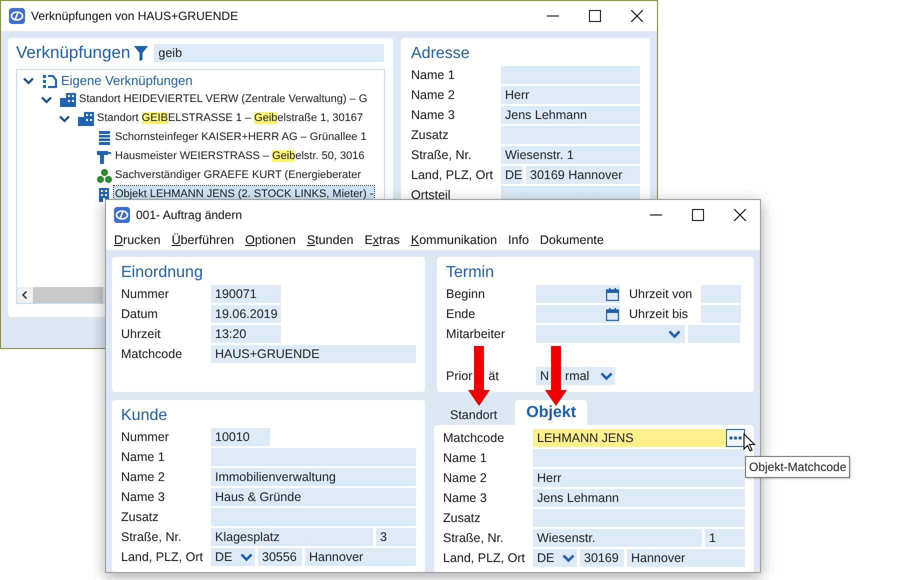 Image resolution: width=903 pixels, height=580 pixels. I want to click on tooltip: Objekt-Matchcode, so click(797, 467).